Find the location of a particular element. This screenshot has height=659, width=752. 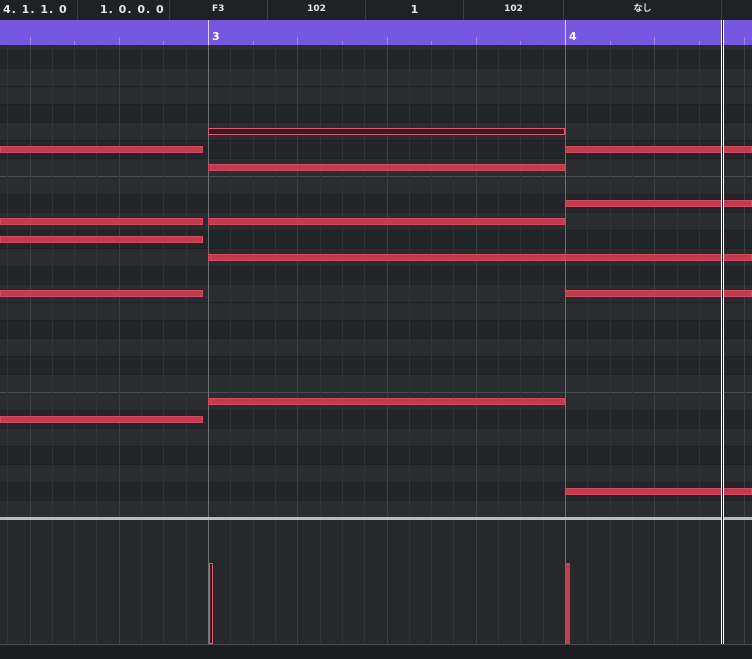

ruler: 3 4 is located at coordinates (376, 32).